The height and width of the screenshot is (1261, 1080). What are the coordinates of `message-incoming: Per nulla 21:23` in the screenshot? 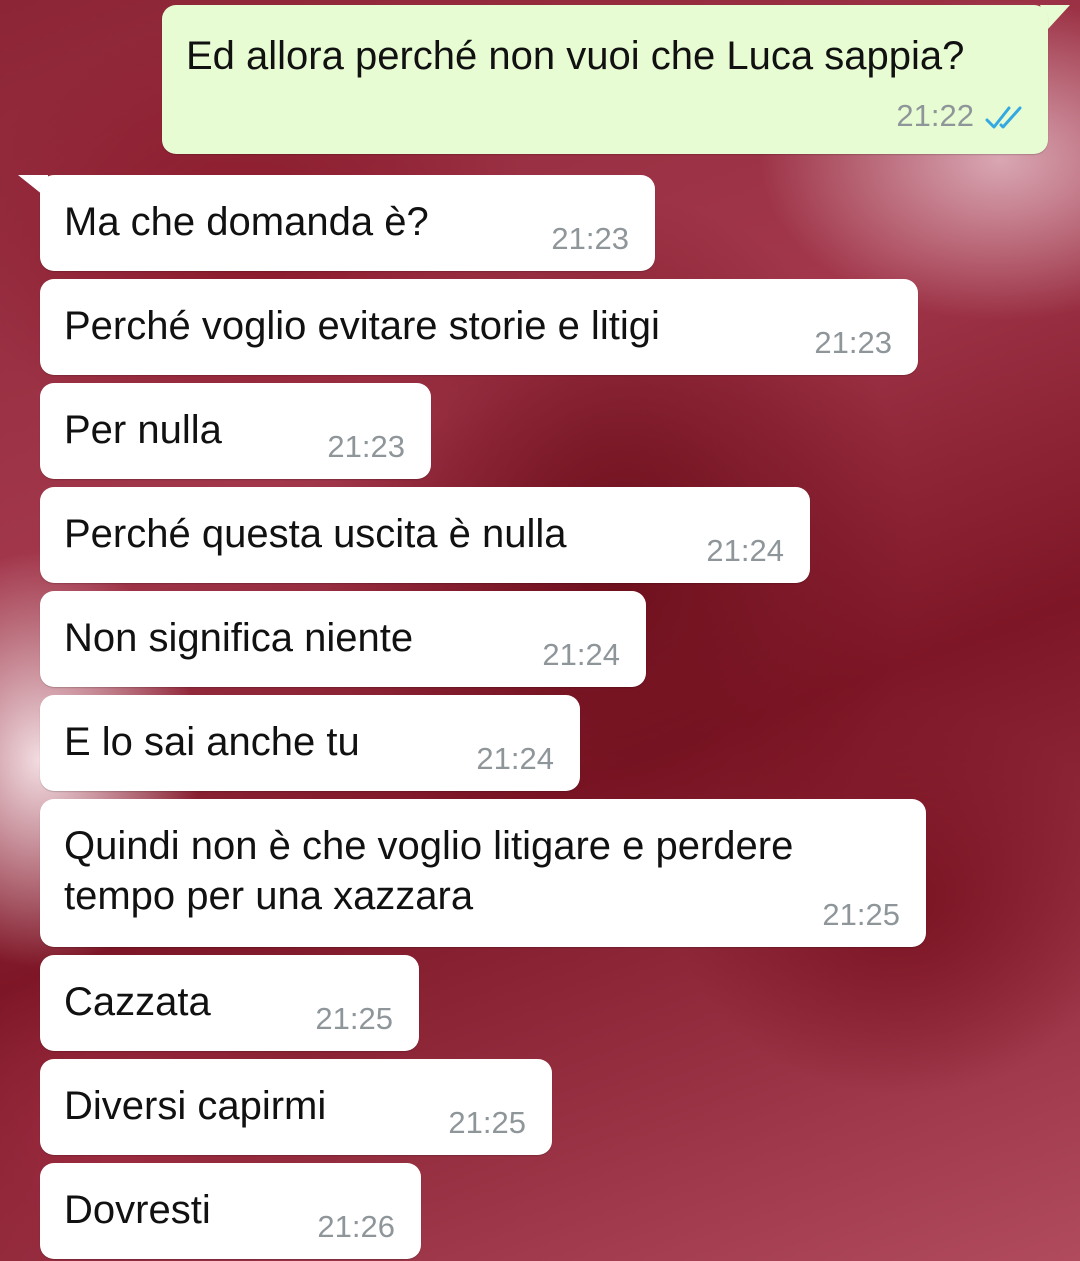 It's located at (235, 431).